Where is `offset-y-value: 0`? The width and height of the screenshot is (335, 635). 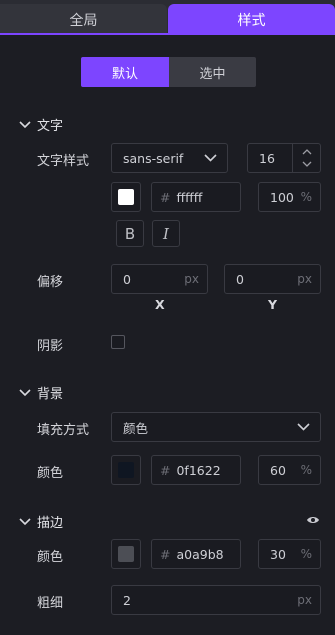
offset-y-value: 0 is located at coordinates (240, 279).